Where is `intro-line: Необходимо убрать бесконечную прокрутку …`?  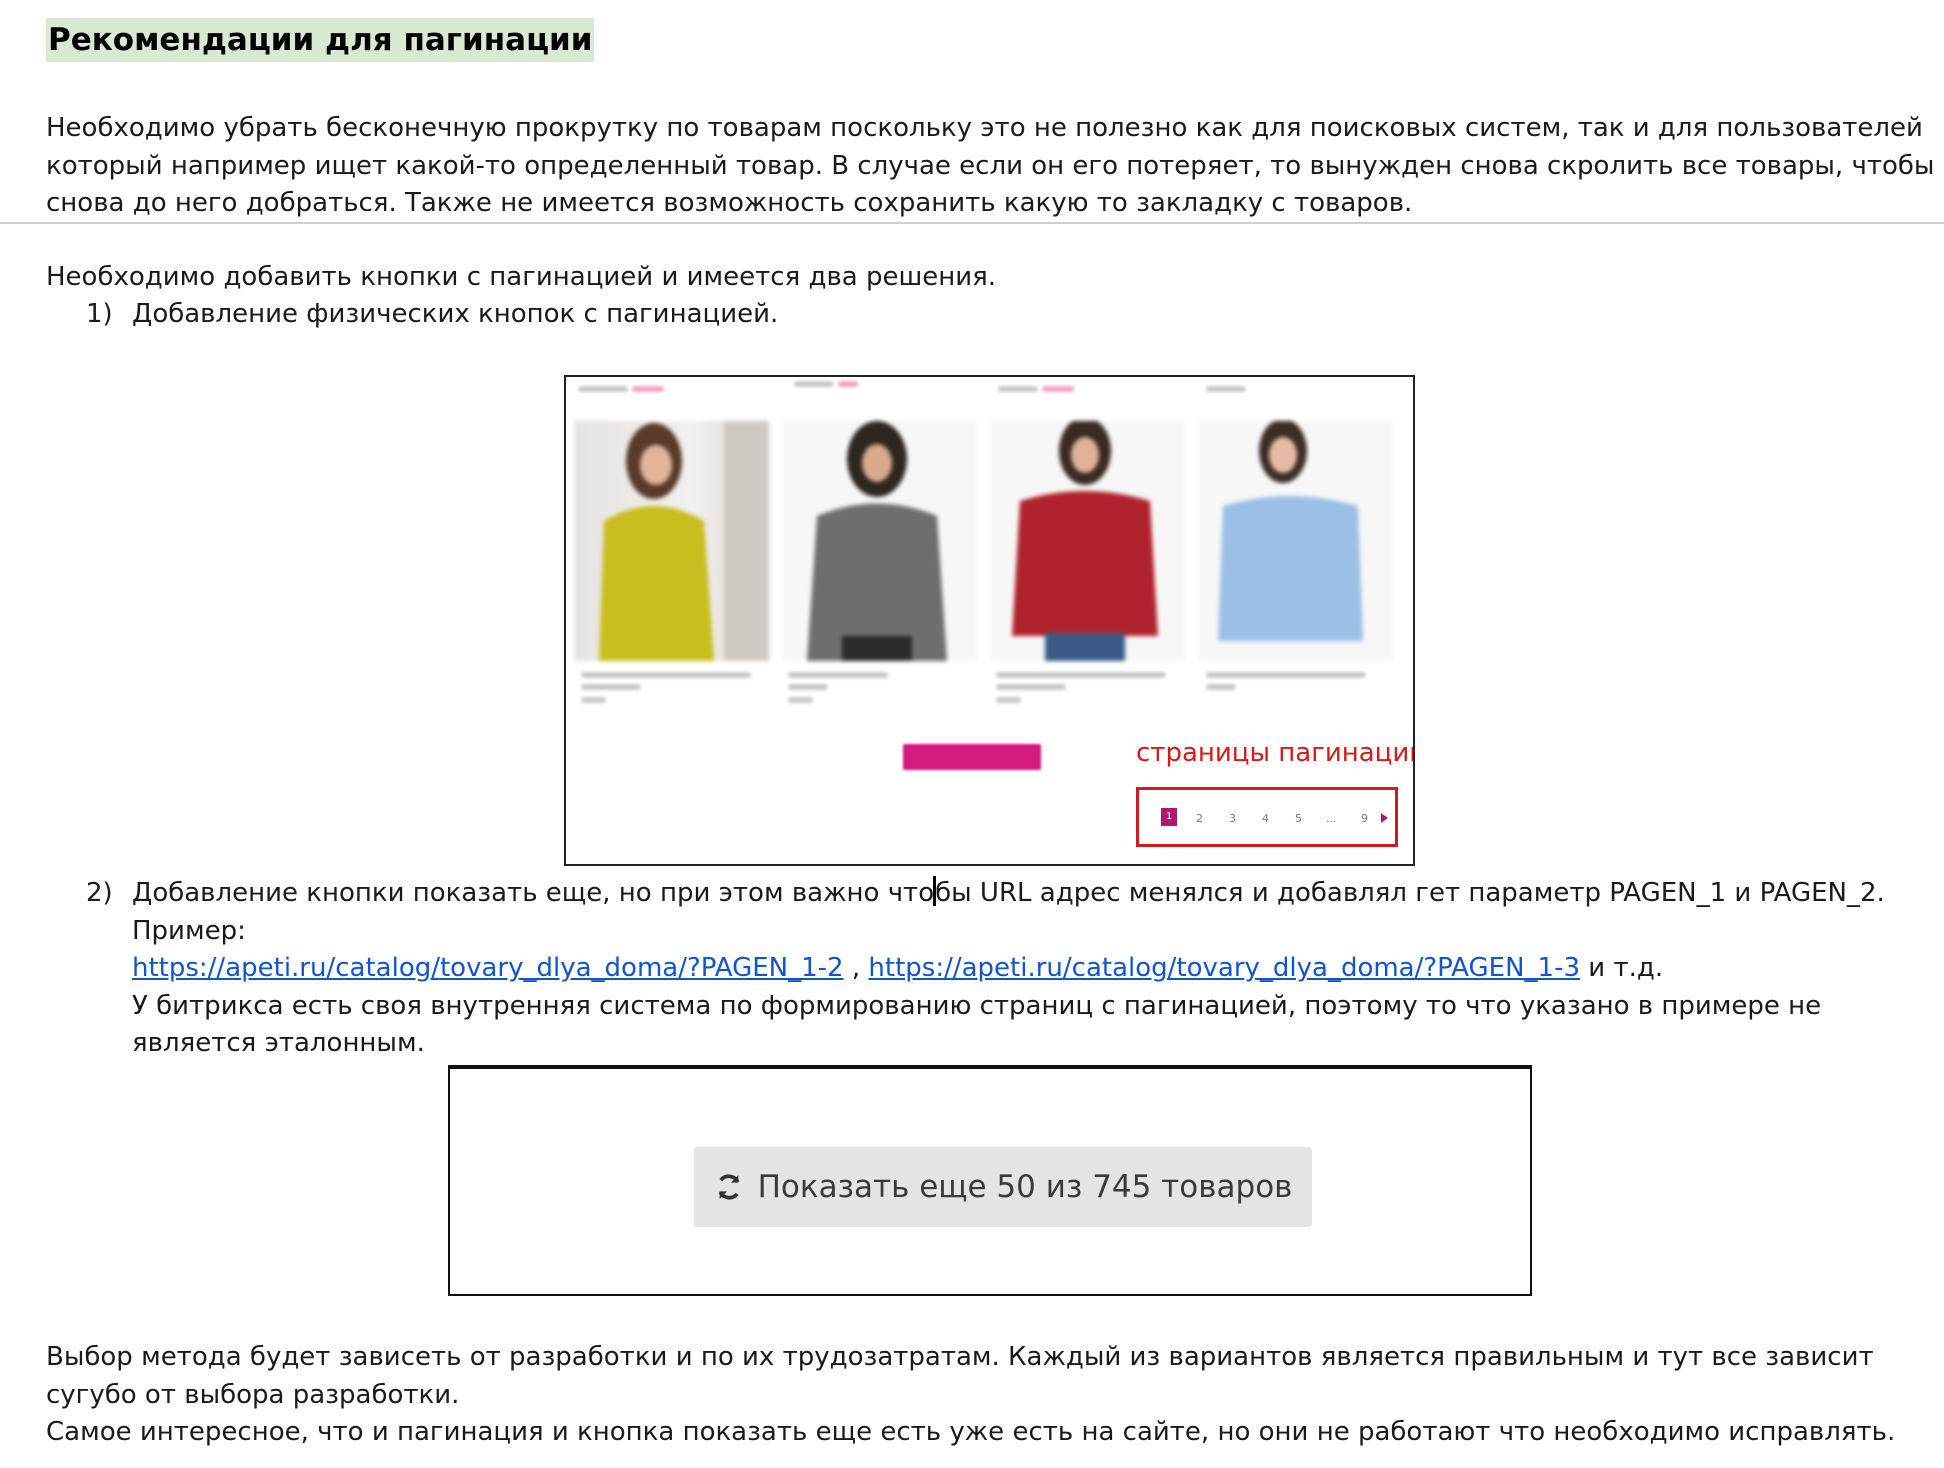
intro-line: Необходимо убрать бесконечную прокрутку … is located at coordinates (984, 128).